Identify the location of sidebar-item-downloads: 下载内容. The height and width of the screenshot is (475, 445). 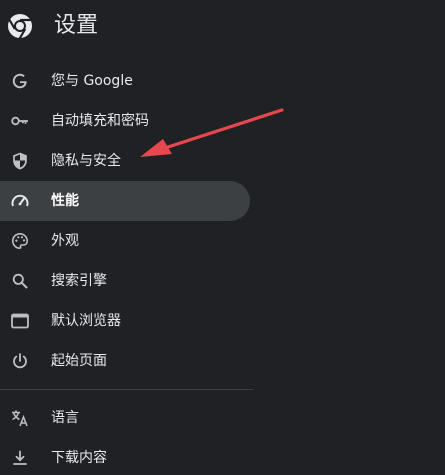
(125, 456).